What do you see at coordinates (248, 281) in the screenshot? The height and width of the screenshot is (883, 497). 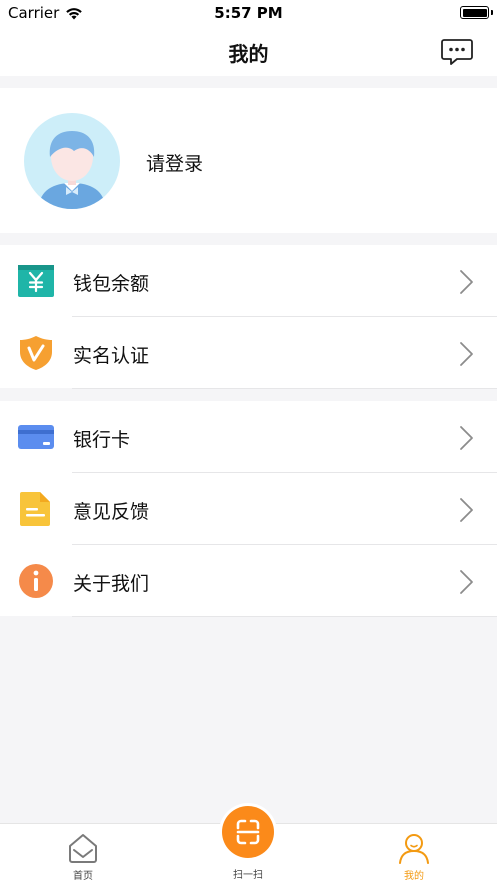 I see `menu-item-wallet-balance: 钱包余额` at bounding box center [248, 281].